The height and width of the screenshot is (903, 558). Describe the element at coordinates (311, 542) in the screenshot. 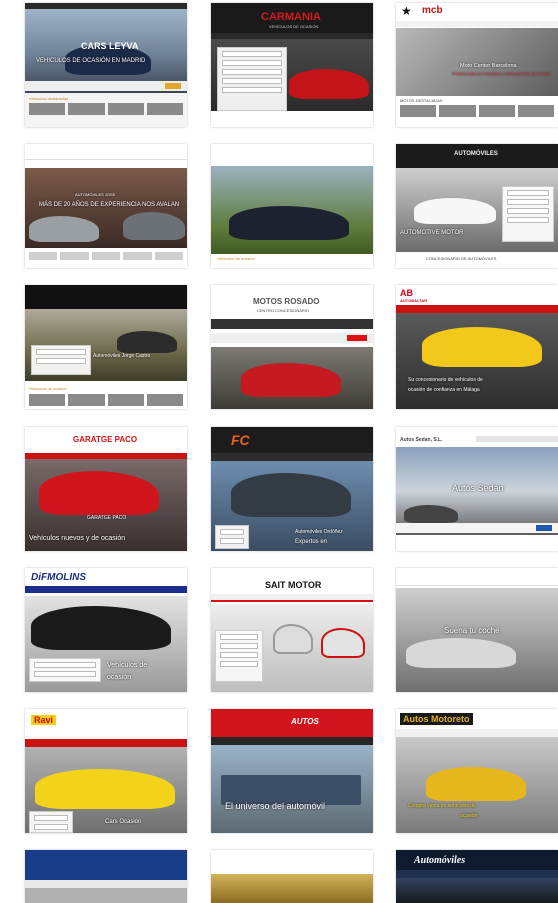

I see `hero-subcaption: Expertos en` at that location.